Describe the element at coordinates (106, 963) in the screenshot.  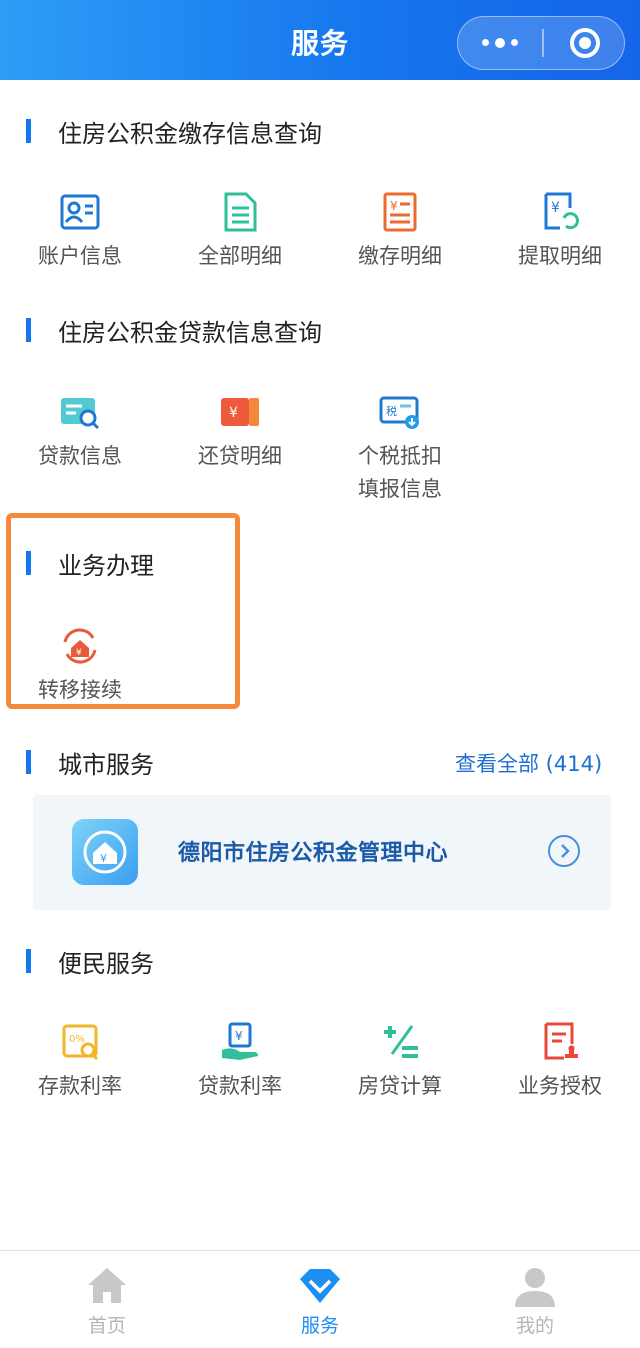
I see `section-title: 便民服务` at that location.